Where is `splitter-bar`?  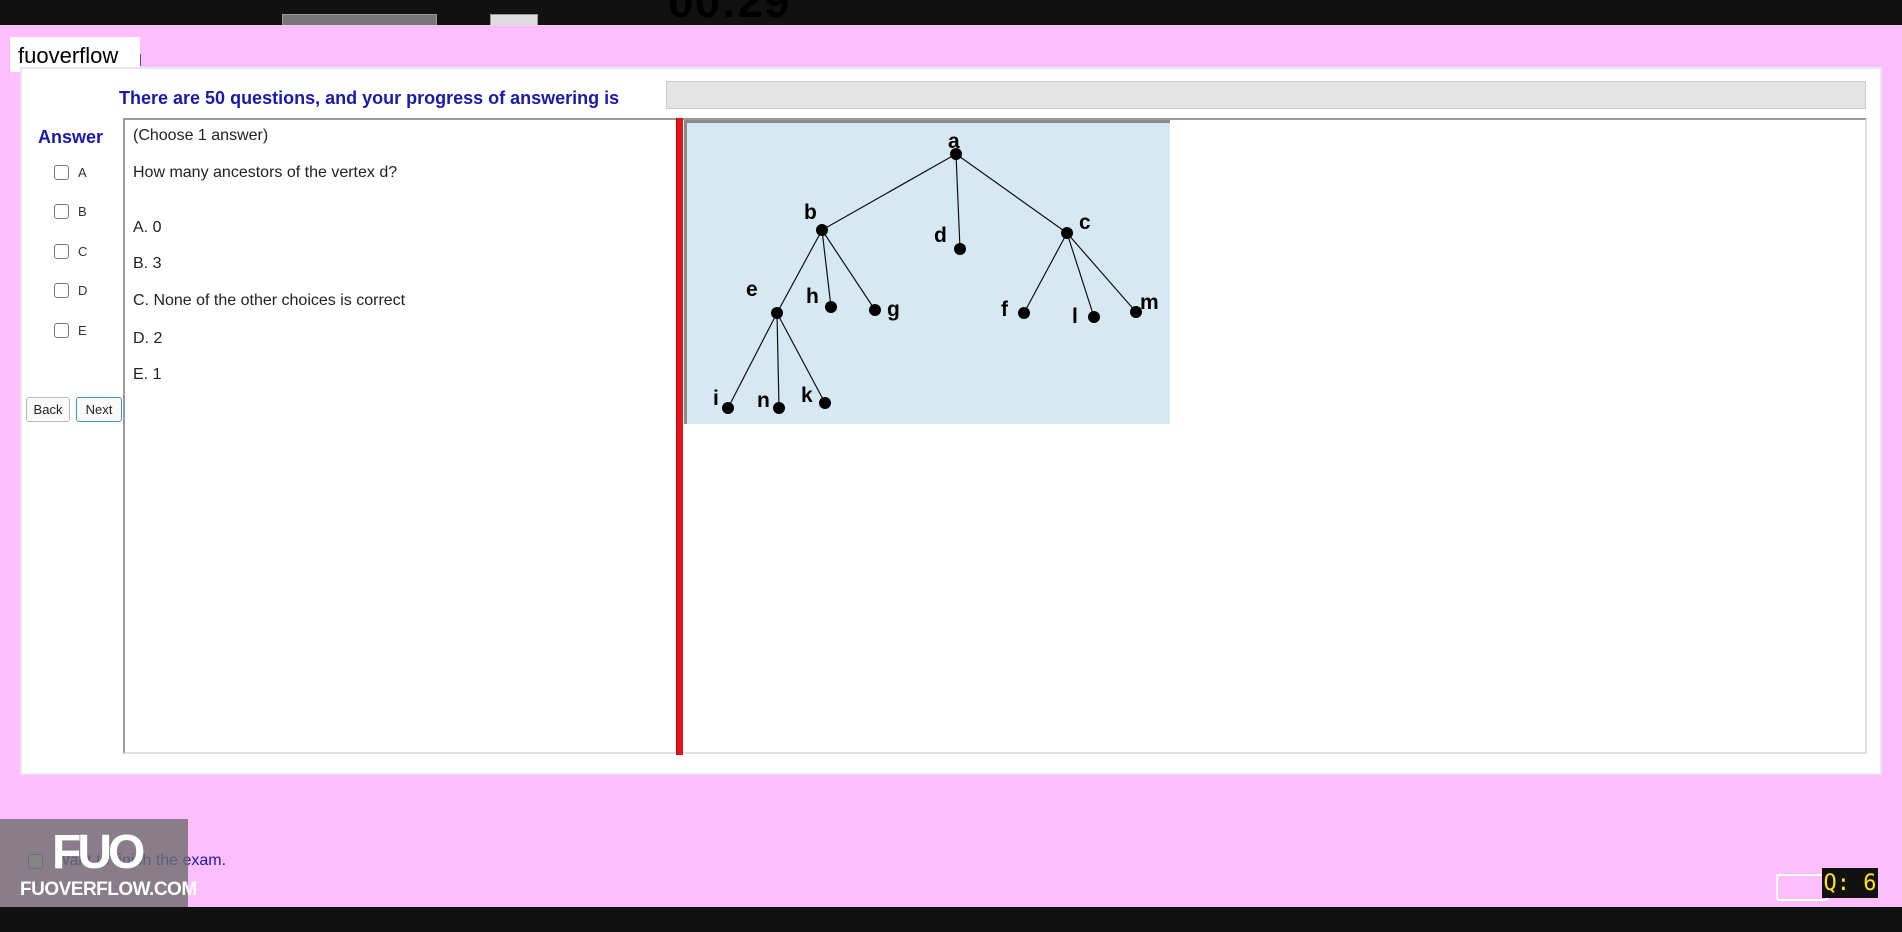
splitter-bar is located at coordinates (679, 436).